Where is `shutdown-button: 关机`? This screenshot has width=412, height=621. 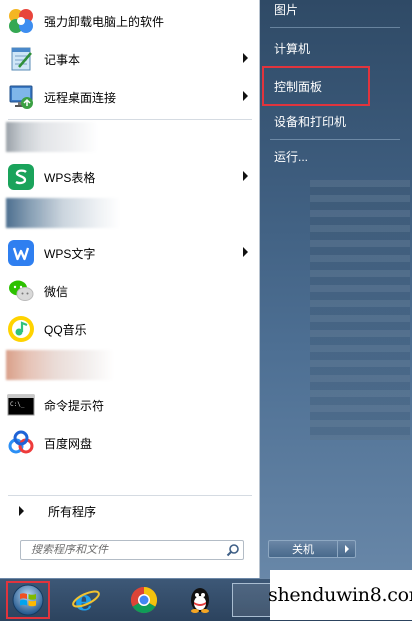 shutdown-button: 关机 is located at coordinates (303, 549).